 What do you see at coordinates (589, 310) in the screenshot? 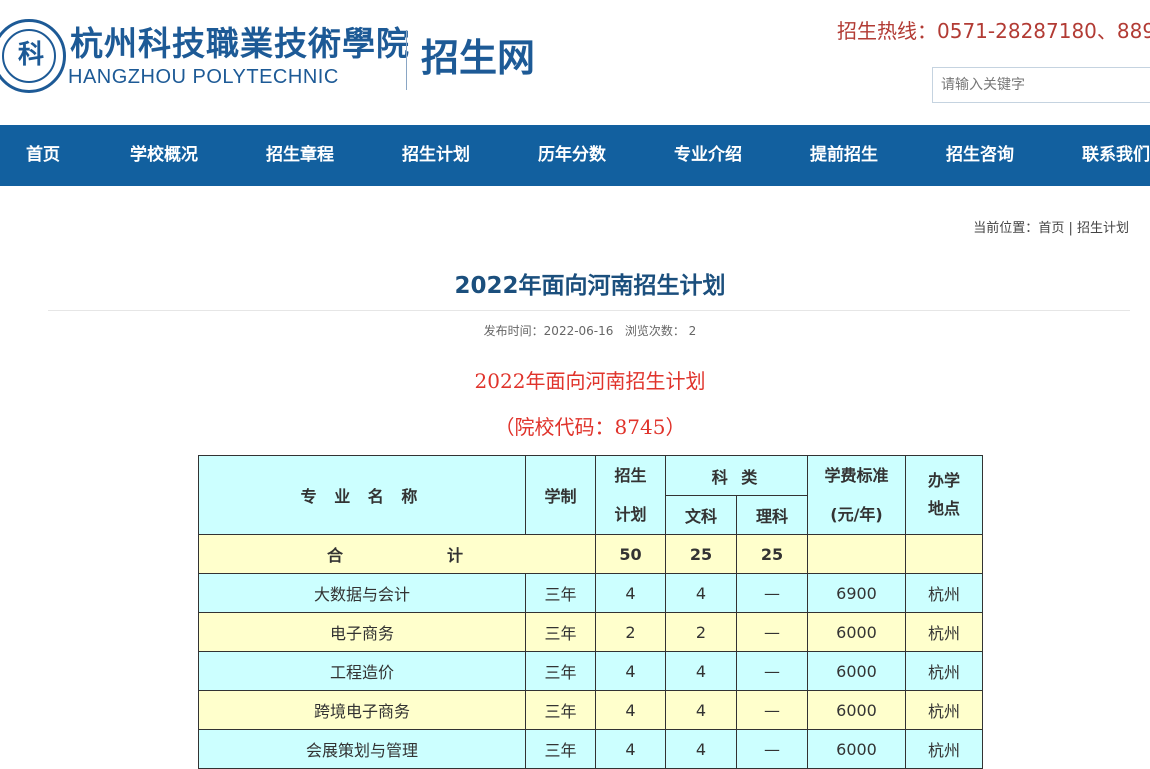
I see `title-divider` at bounding box center [589, 310].